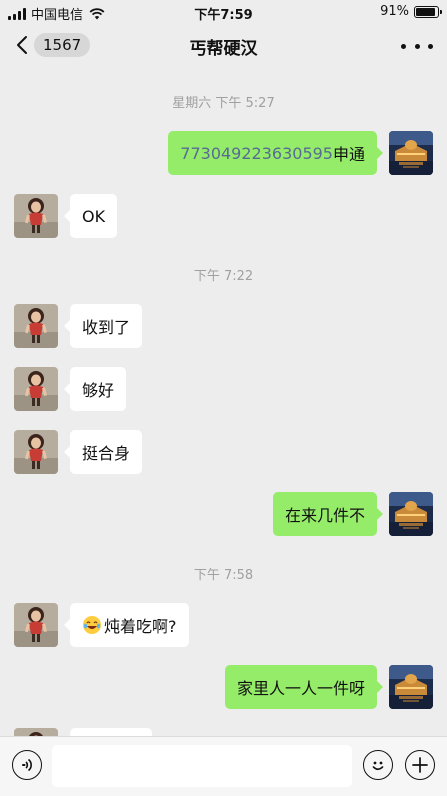 This screenshot has width=447, height=796. I want to click on plus-icon, so click(420, 765).